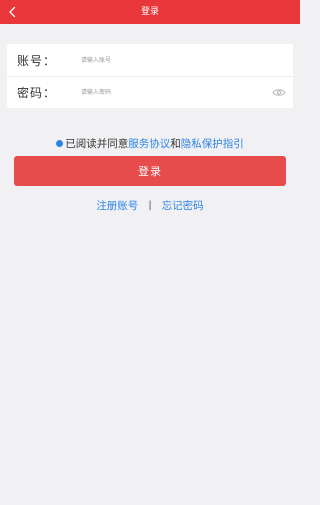  Describe the element at coordinates (37, 93) in the screenshot. I see `password-label: 密码：` at that location.